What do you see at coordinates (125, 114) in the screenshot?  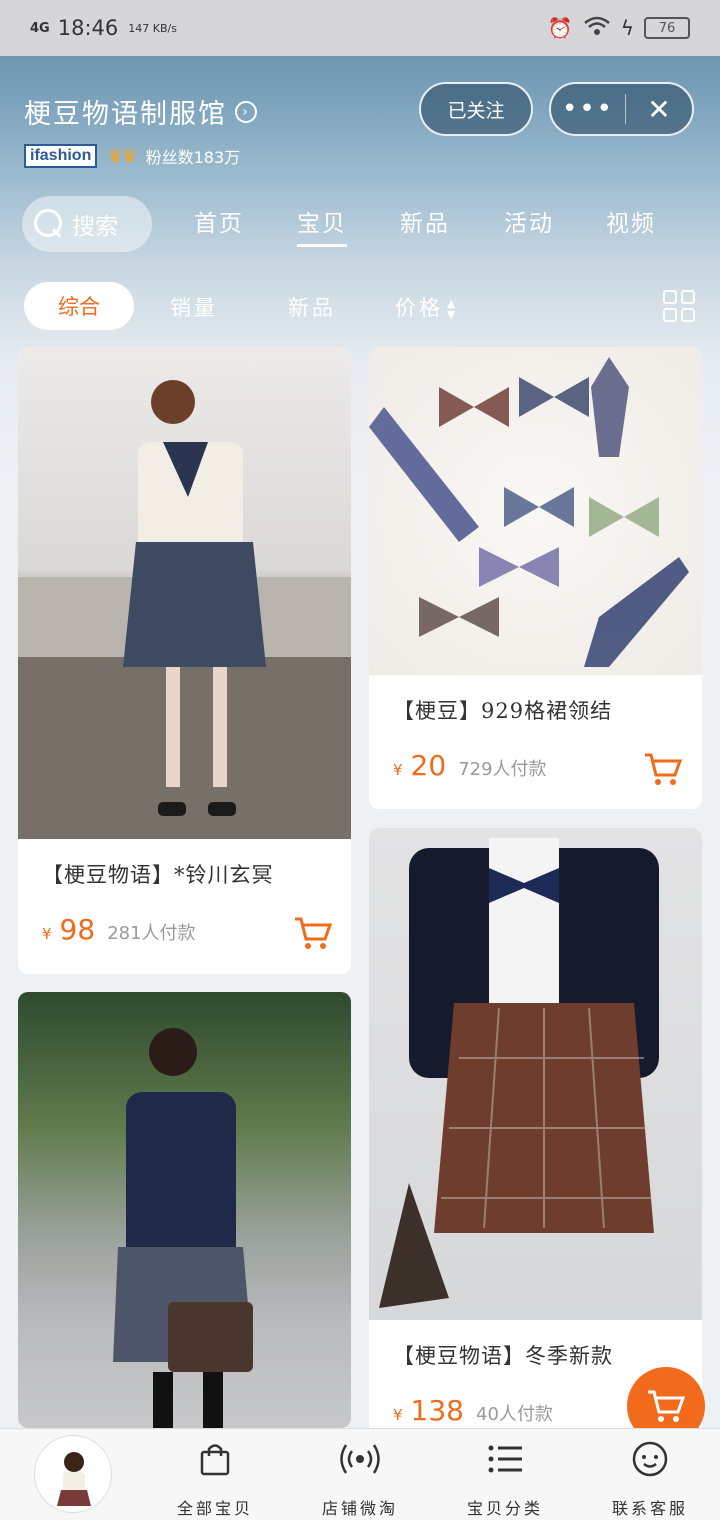 I see `shop-name: 梗豆物语制服馆` at bounding box center [125, 114].